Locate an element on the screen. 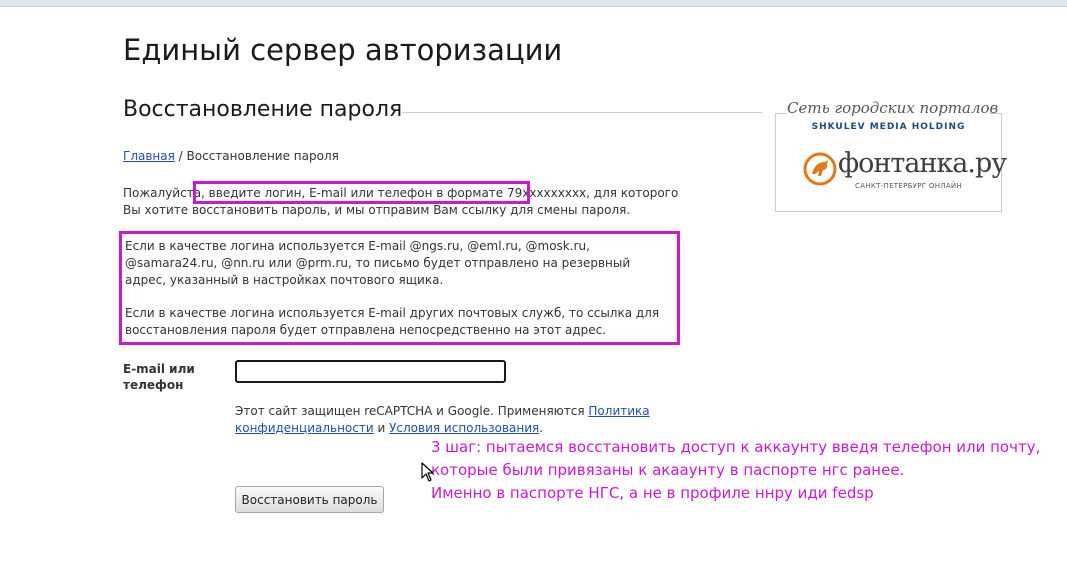  recaptcha-end: . is located at coordinates (541, 428).